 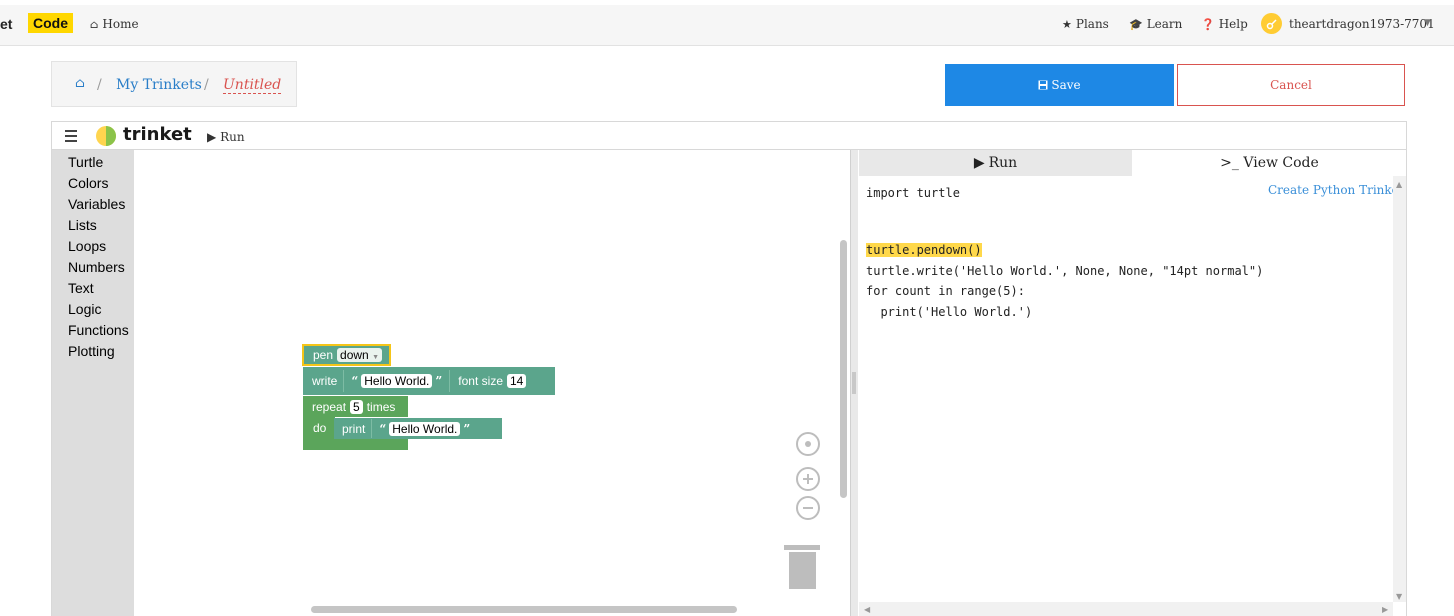 I want to click on cancel-button: Cancel, so click(x=1291, y=85).